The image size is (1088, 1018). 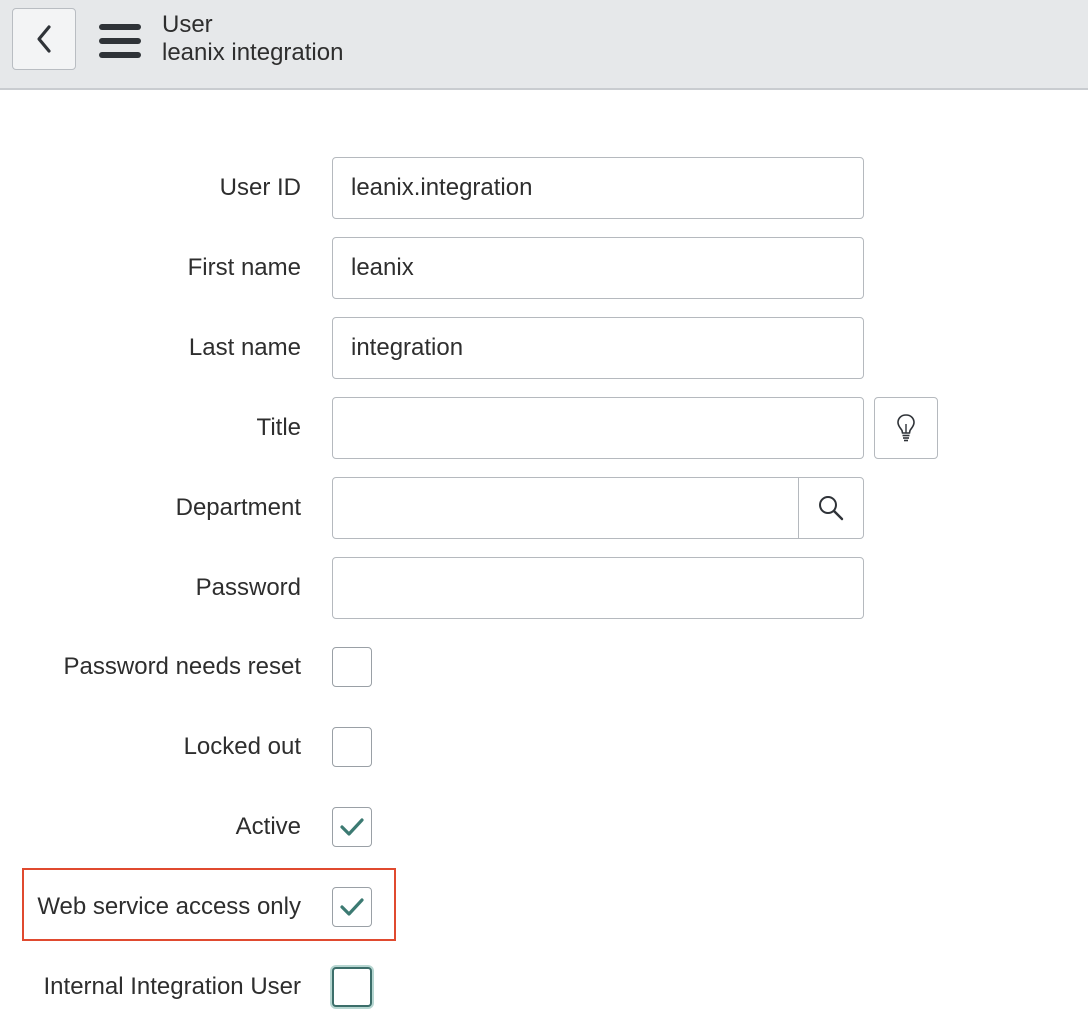 I want to click on back-button, so click(x=44, y=39).